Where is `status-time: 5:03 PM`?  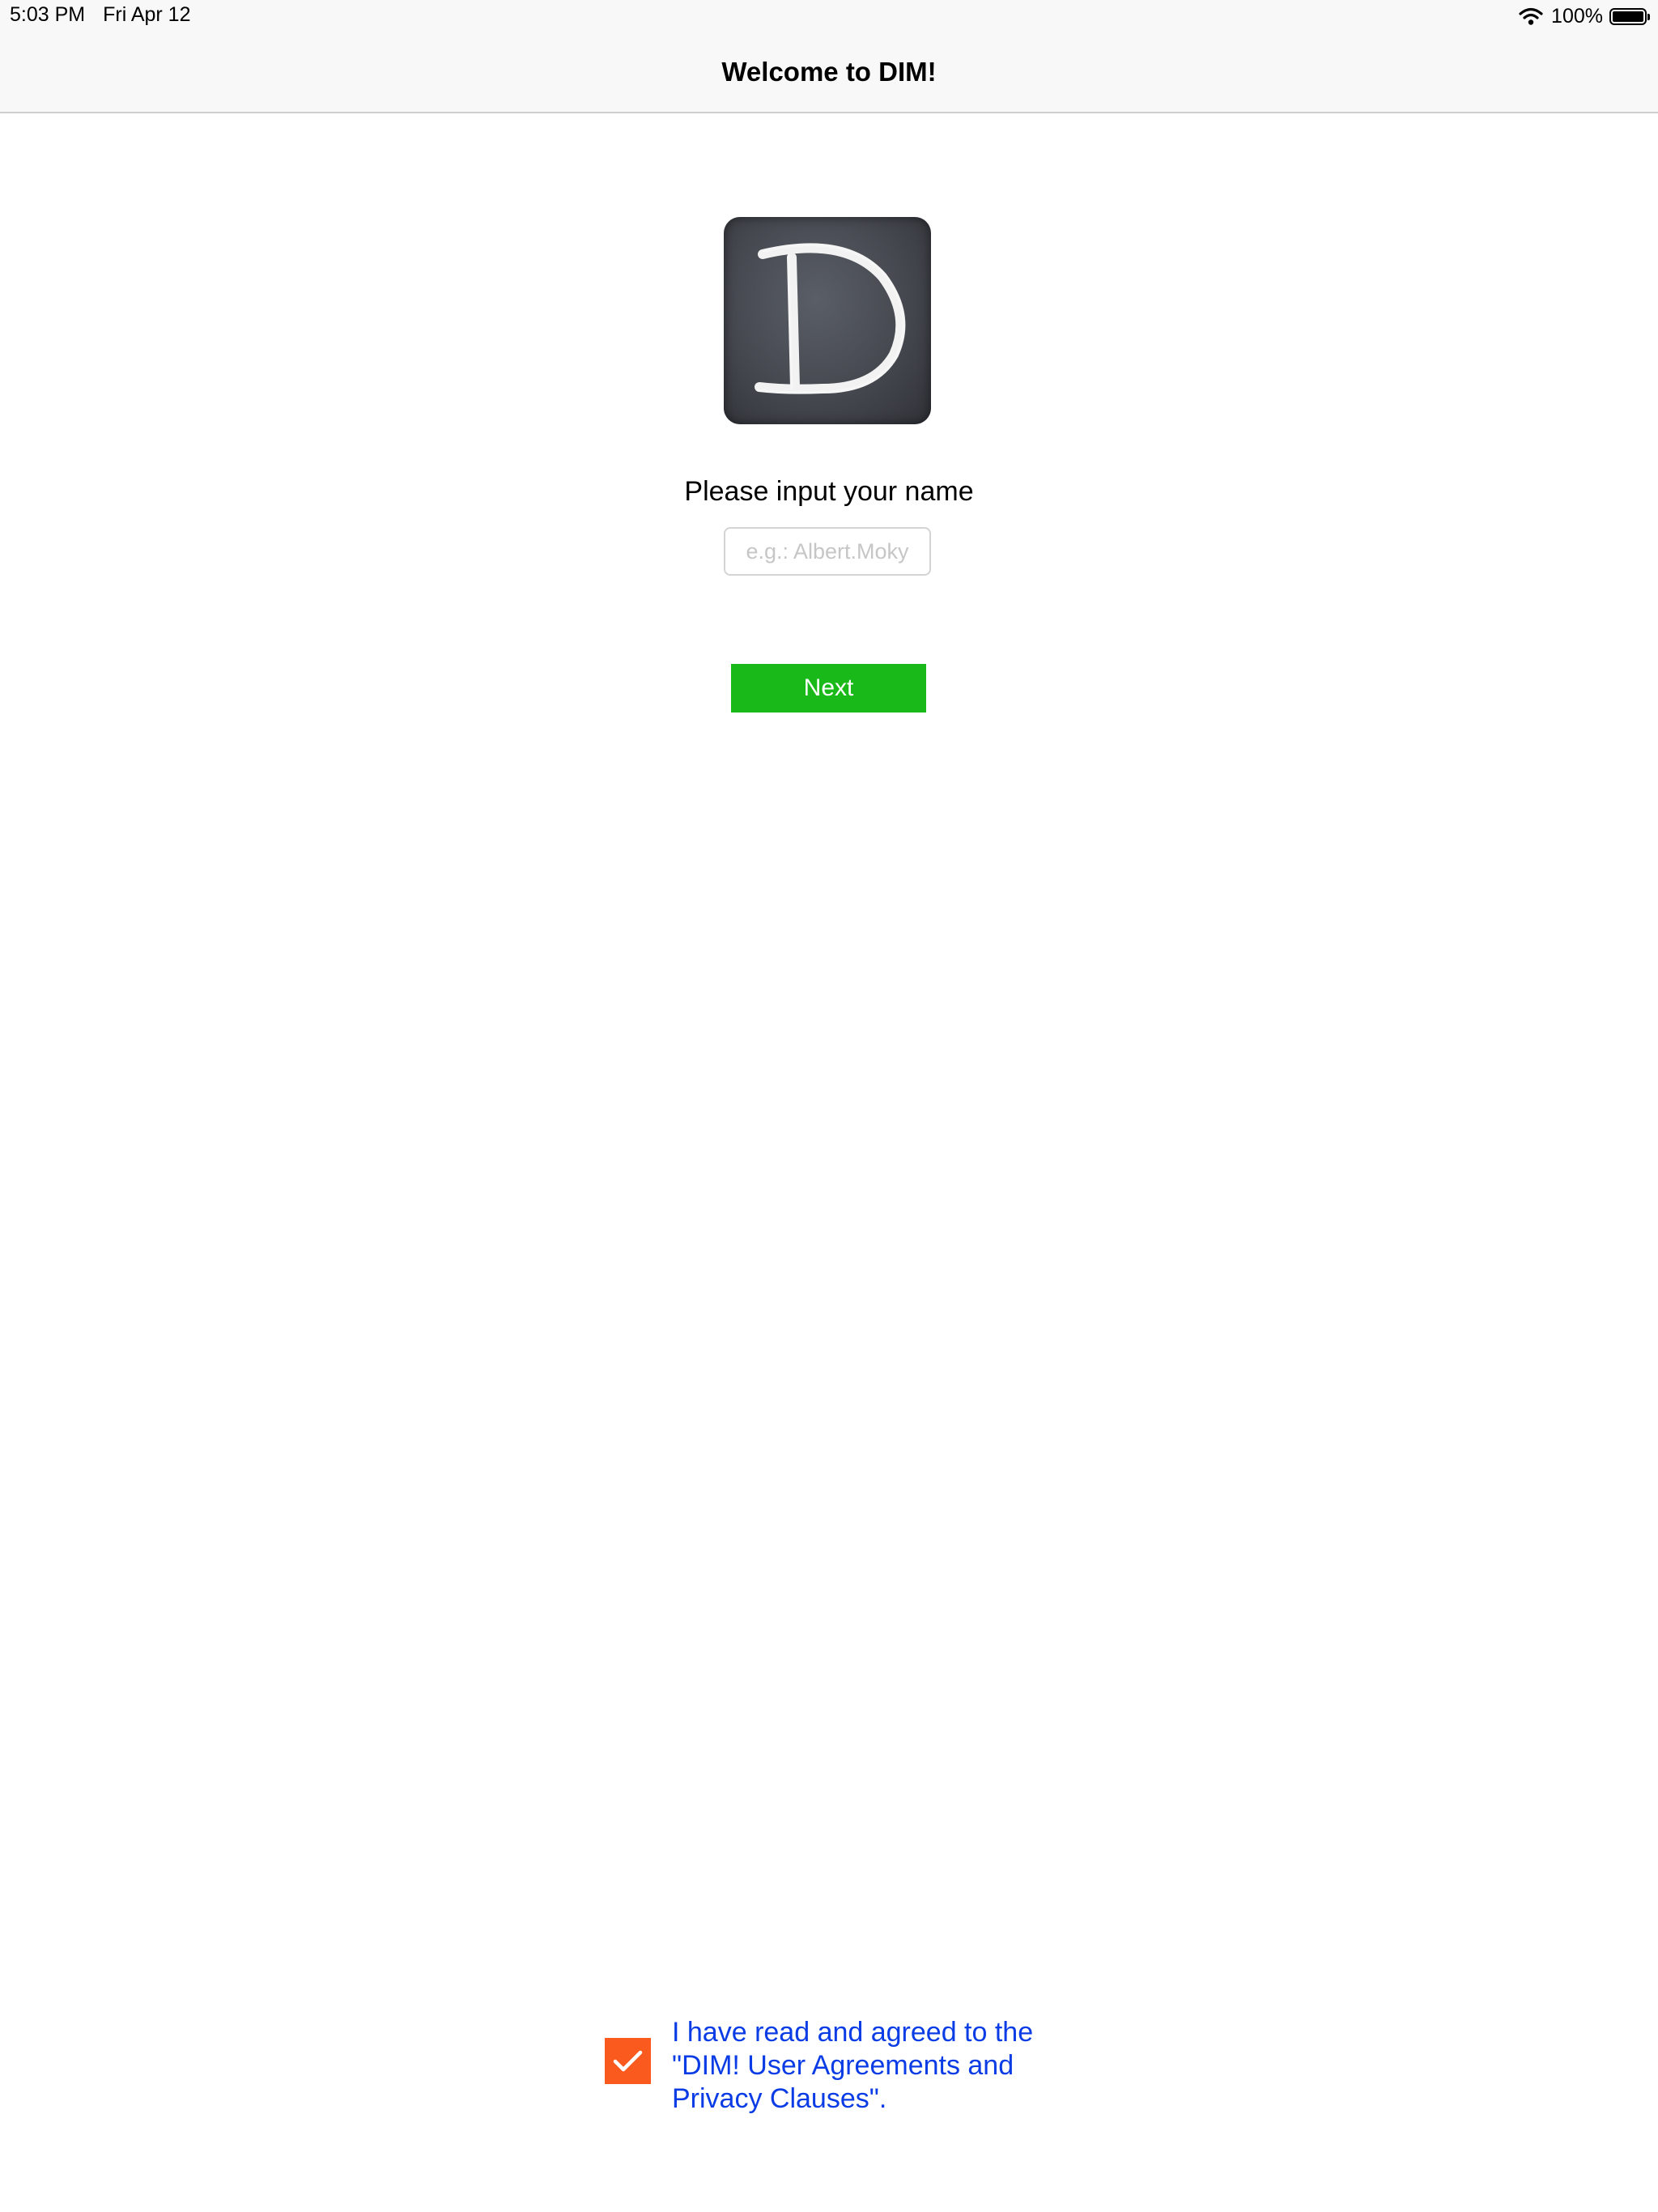 status-time: 5:03 PM is located at coordinates (48, 14).